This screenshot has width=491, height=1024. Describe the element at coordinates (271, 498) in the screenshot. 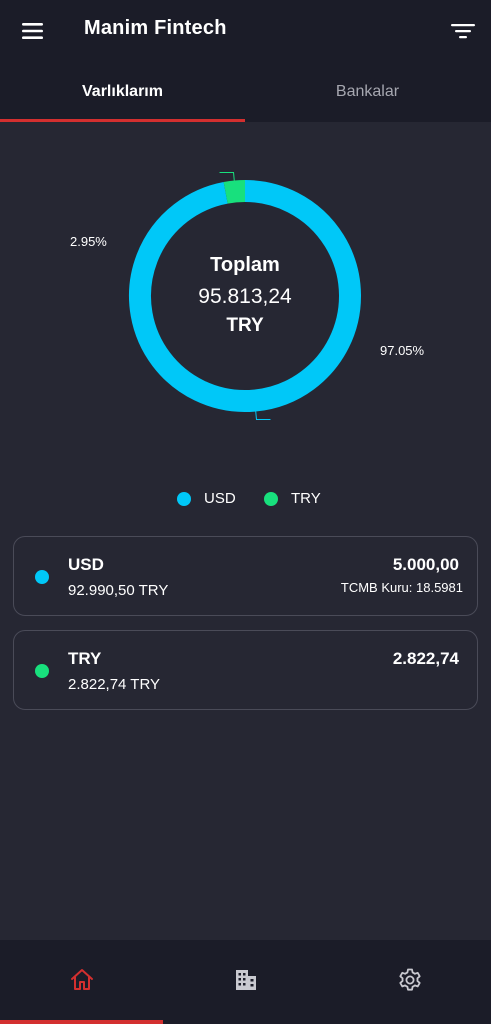

I see `legend-dot-try` at that location.